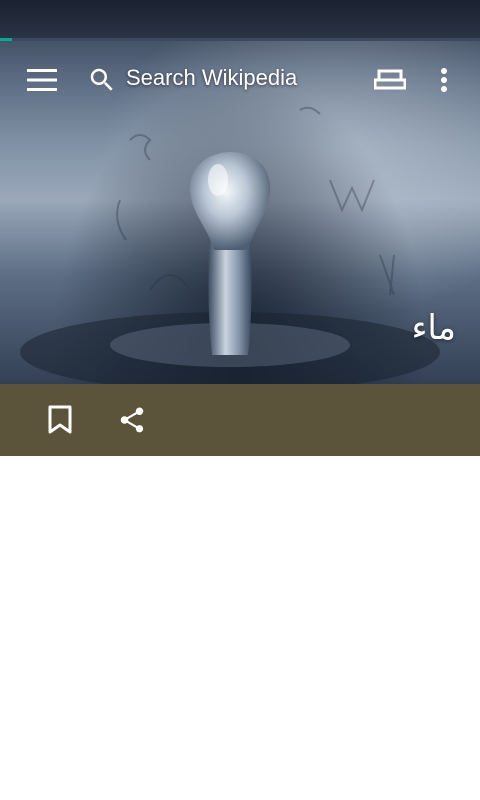  I want to click on reading-mode-icon, so click(390, 79).